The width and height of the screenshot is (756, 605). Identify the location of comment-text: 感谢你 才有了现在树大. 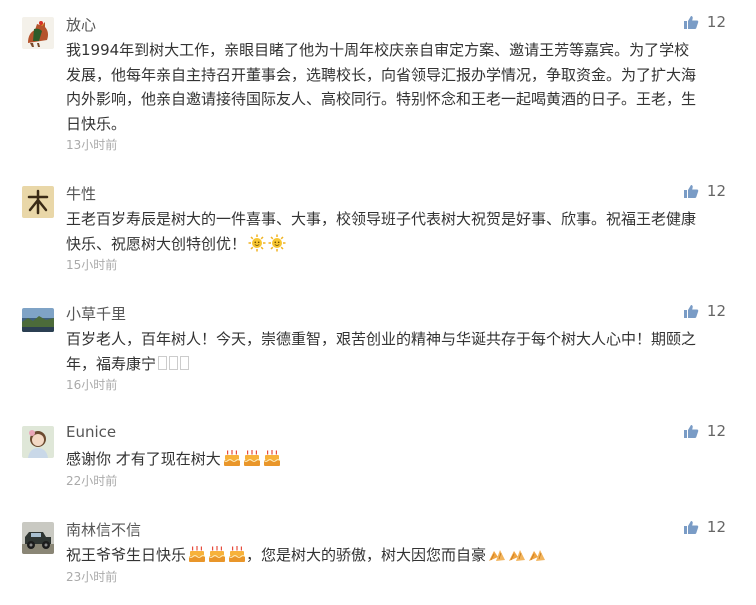
(381, 459).